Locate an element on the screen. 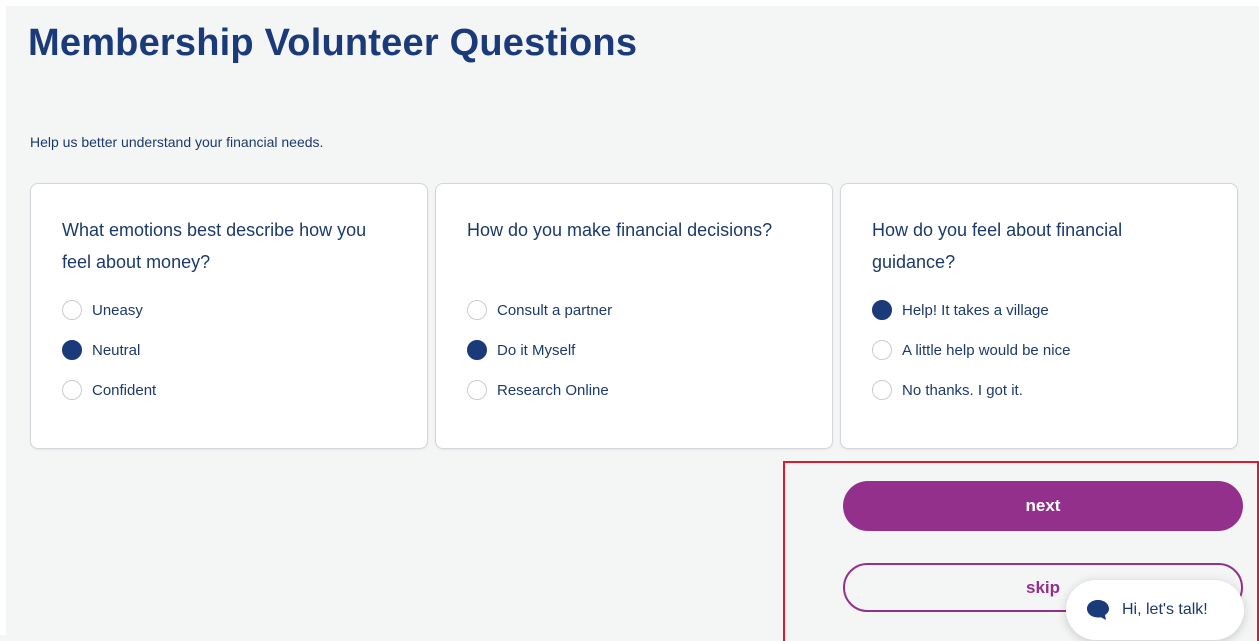  option-label: Confident is located at coordinates (124, 390).